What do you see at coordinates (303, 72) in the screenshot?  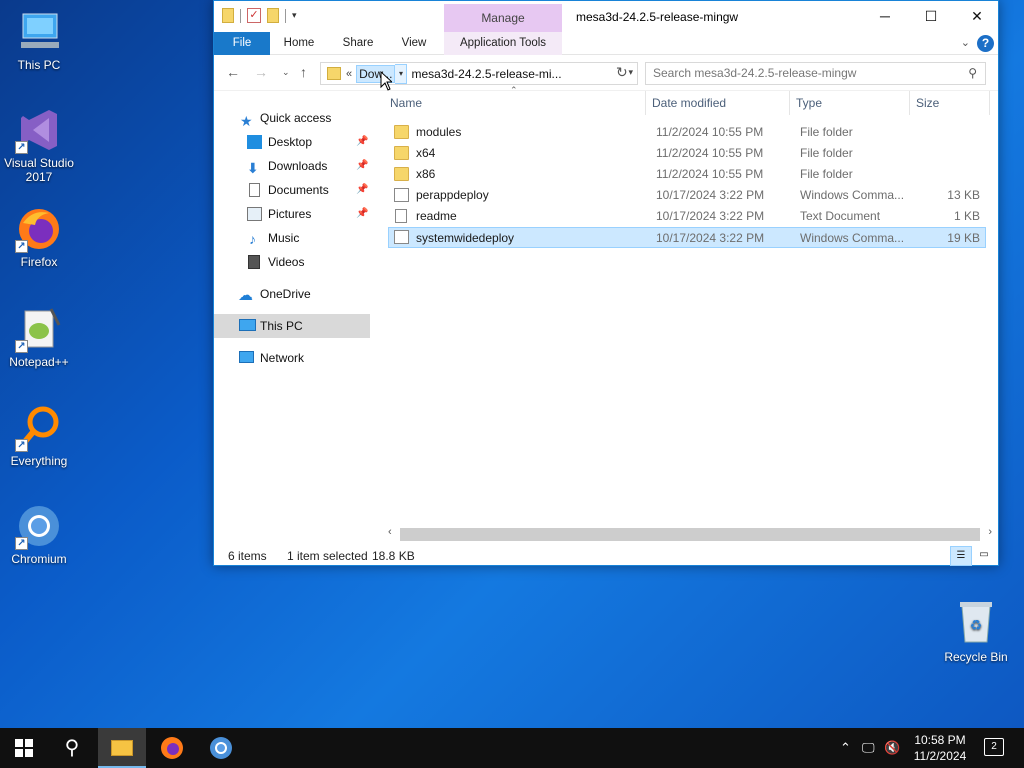 I see `up-button: ↑` at bounding box center [303, 72].